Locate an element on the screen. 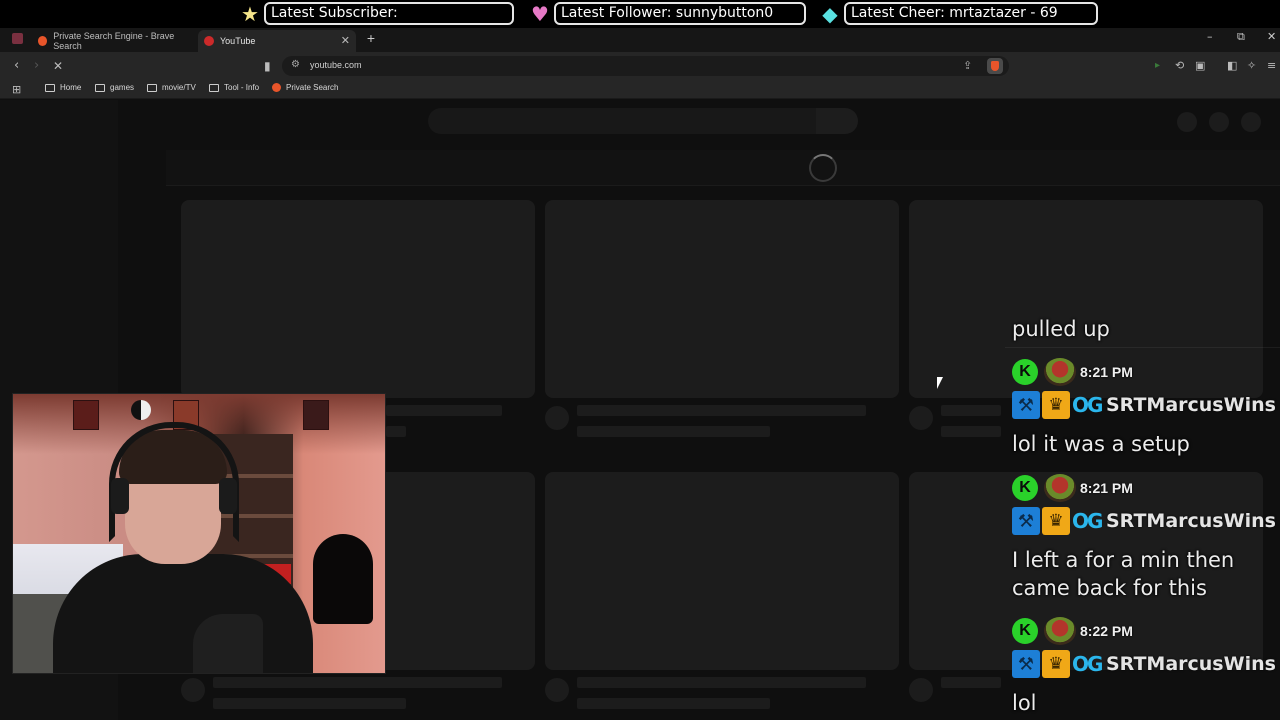  extensions-icon: ⟲ is located at coordinates (1179, 66).